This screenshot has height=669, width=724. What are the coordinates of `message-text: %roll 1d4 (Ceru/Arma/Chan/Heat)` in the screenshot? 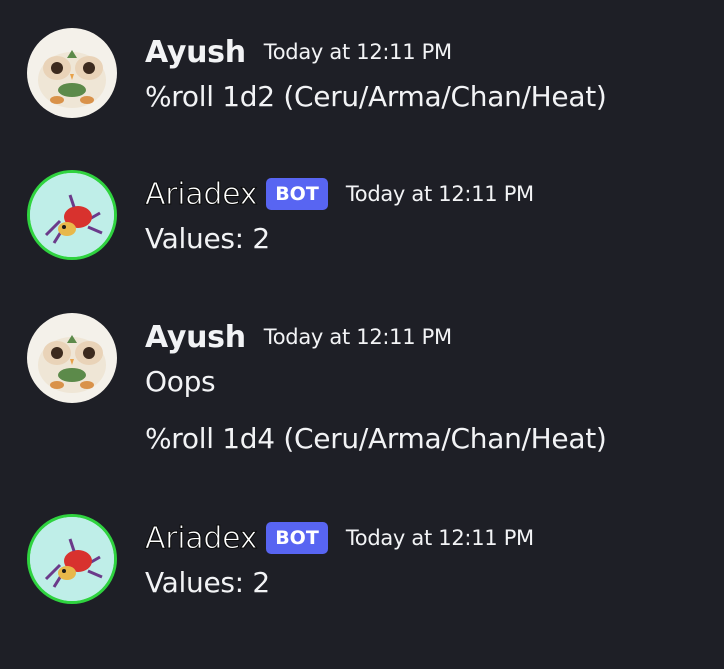 It's located at (376, 438).